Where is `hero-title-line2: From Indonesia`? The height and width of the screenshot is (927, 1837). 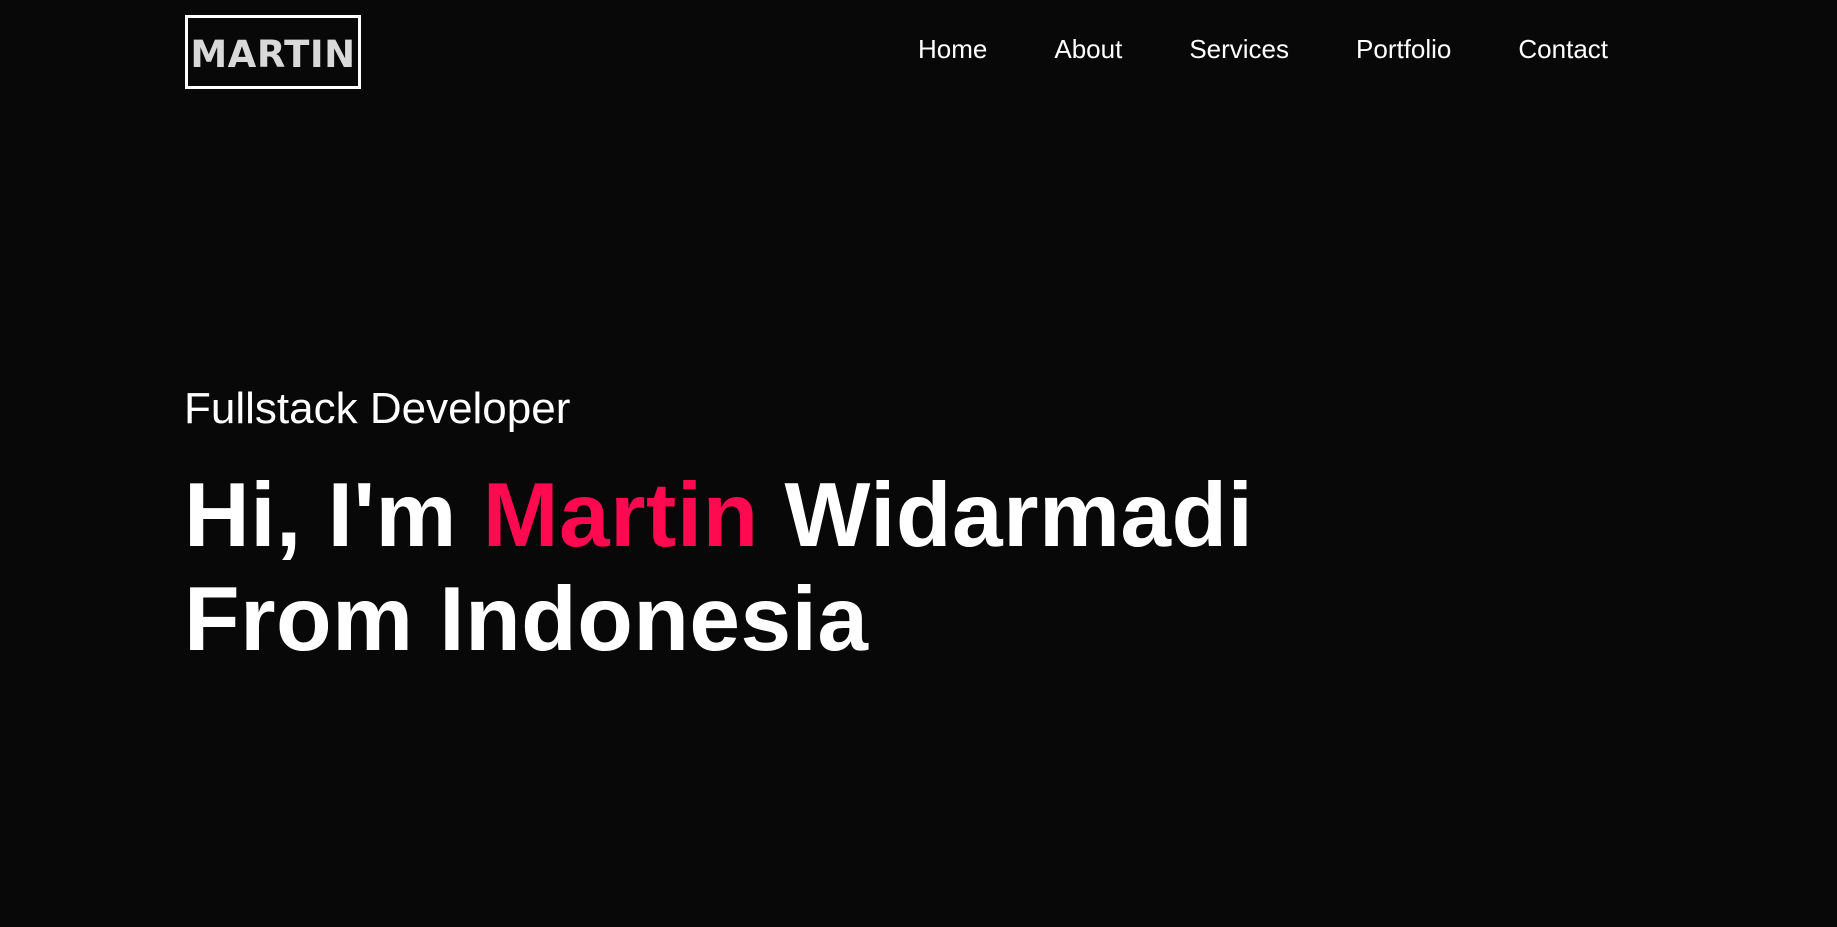
hero-title-line2: From Indonesia is located at coordinates (526, 619).